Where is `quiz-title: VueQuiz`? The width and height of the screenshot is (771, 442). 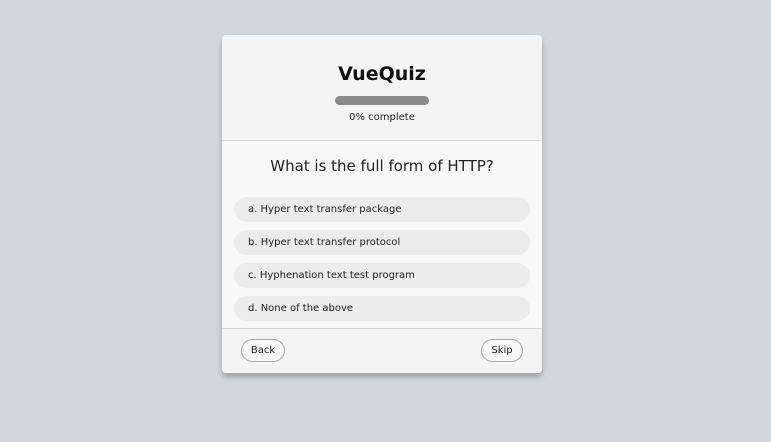
quiz-title: VueQuiz is located at coordinates (382, 74).